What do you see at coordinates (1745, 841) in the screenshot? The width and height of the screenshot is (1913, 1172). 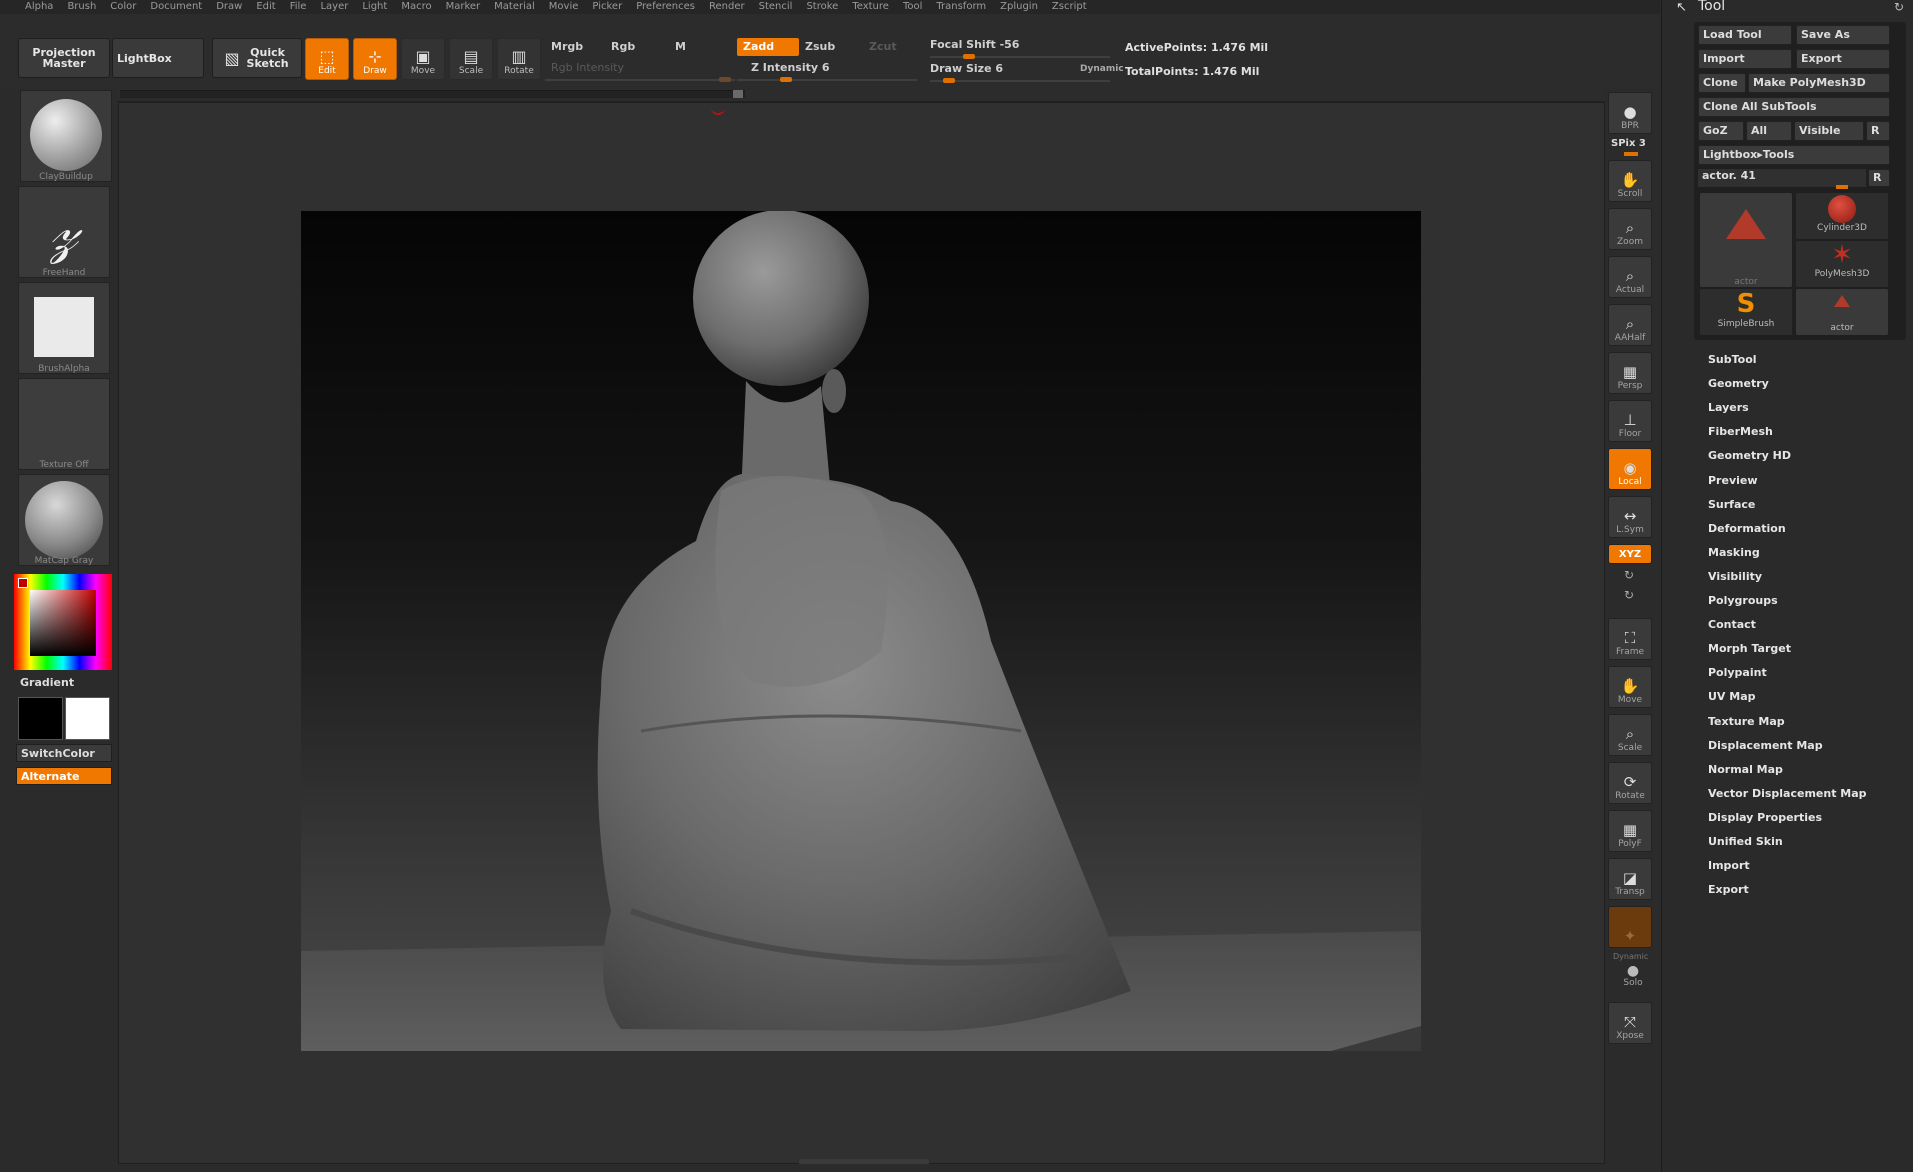 I see `tool-section-unified-skin: Unified Skin` at bounding box center [1745, 841].